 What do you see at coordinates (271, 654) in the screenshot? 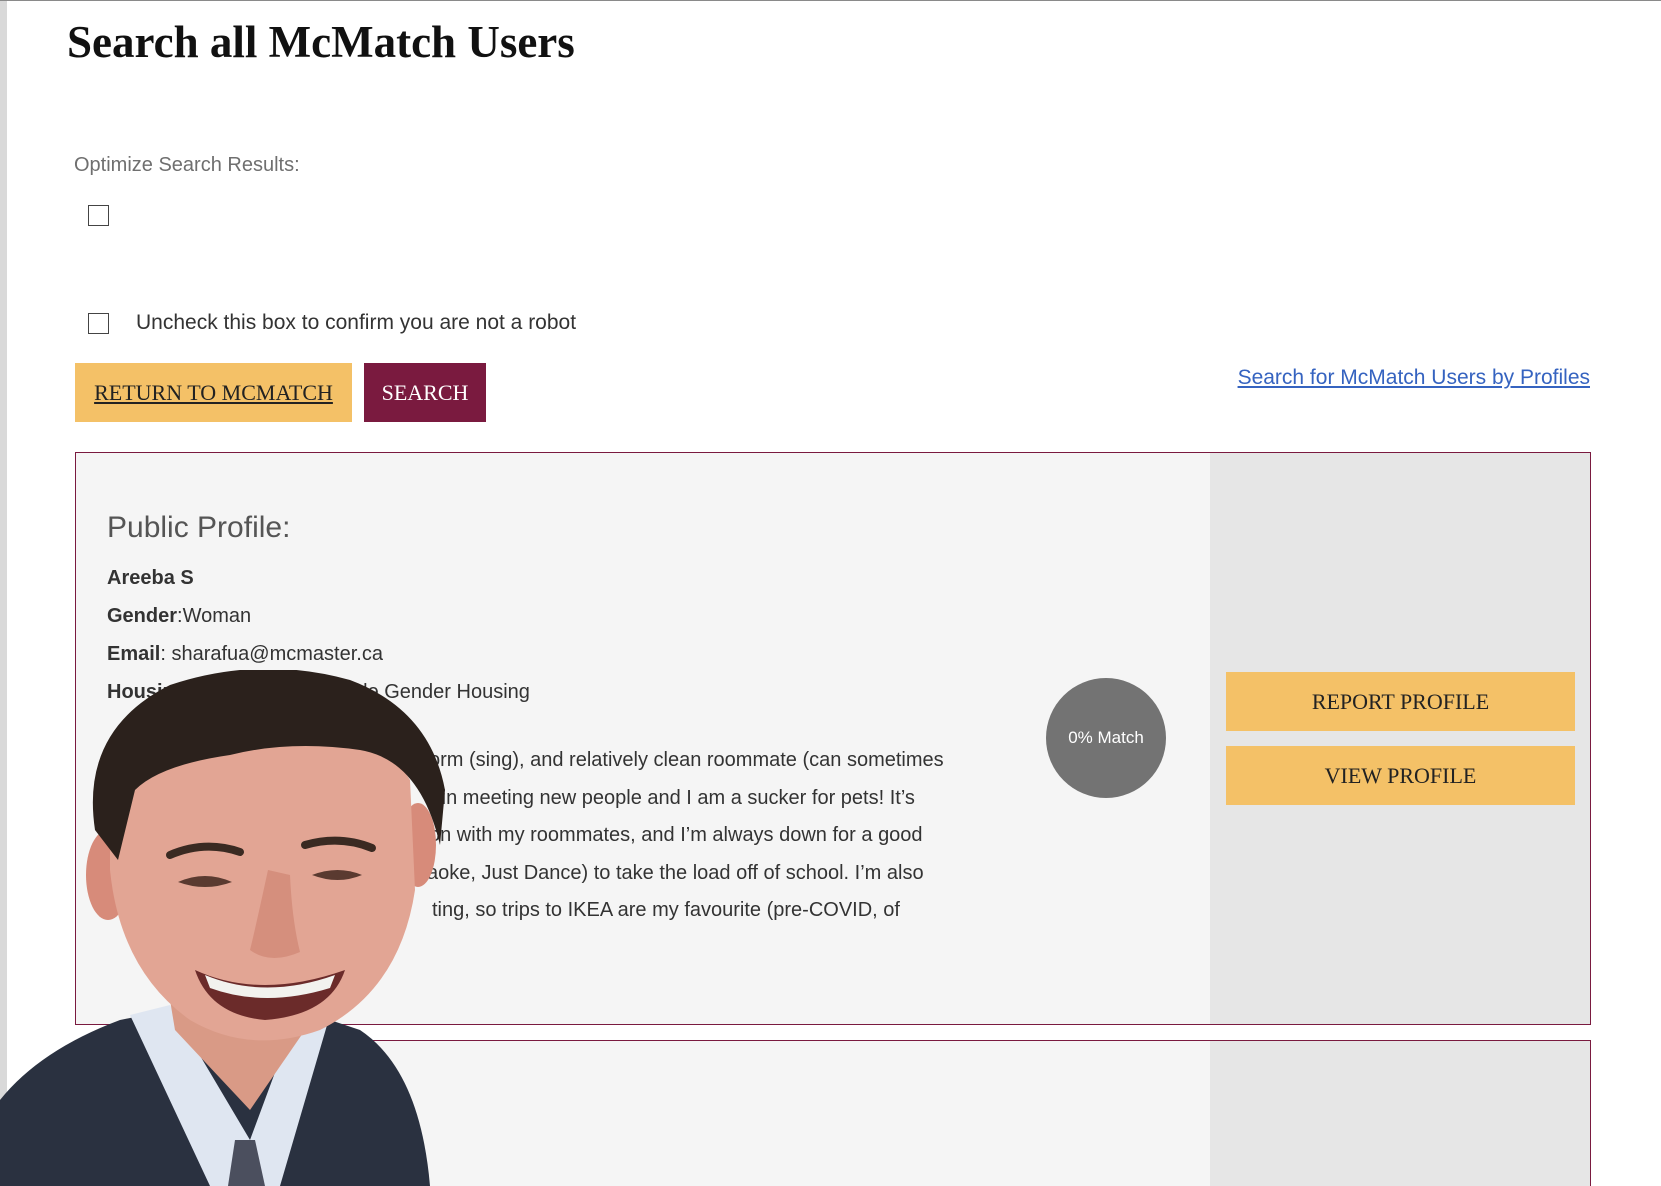
I see `email-value: : sharafua@mcmaster.ca` at bounding box center [271, 654].